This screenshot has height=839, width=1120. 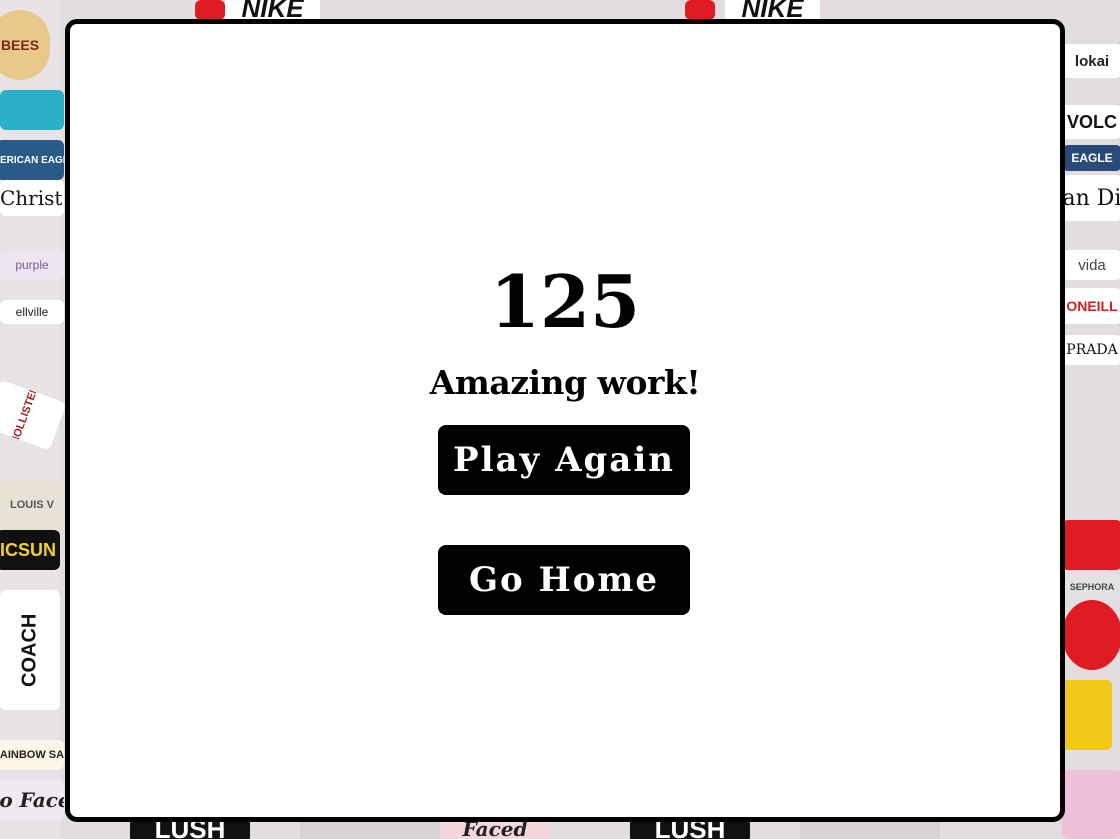 I want to click on result-message: Amazing work!, so click(x=565, y=382).